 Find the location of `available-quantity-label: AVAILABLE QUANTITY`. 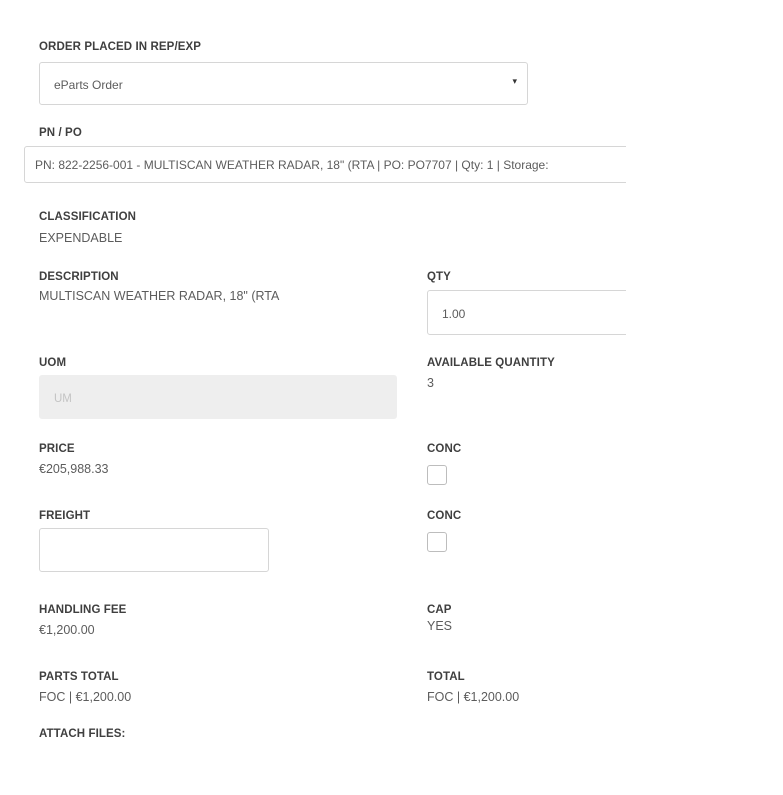

available-quantity-label: AVAILABLE QUANTITY is located at coordinates (491, 363).